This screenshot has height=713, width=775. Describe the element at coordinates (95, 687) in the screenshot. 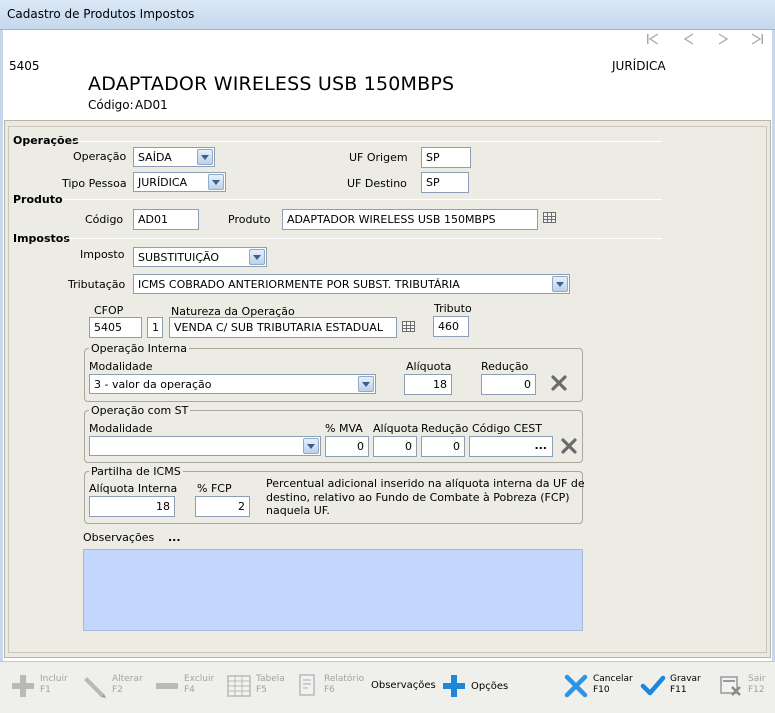

I see `pencil-icon` at that location.